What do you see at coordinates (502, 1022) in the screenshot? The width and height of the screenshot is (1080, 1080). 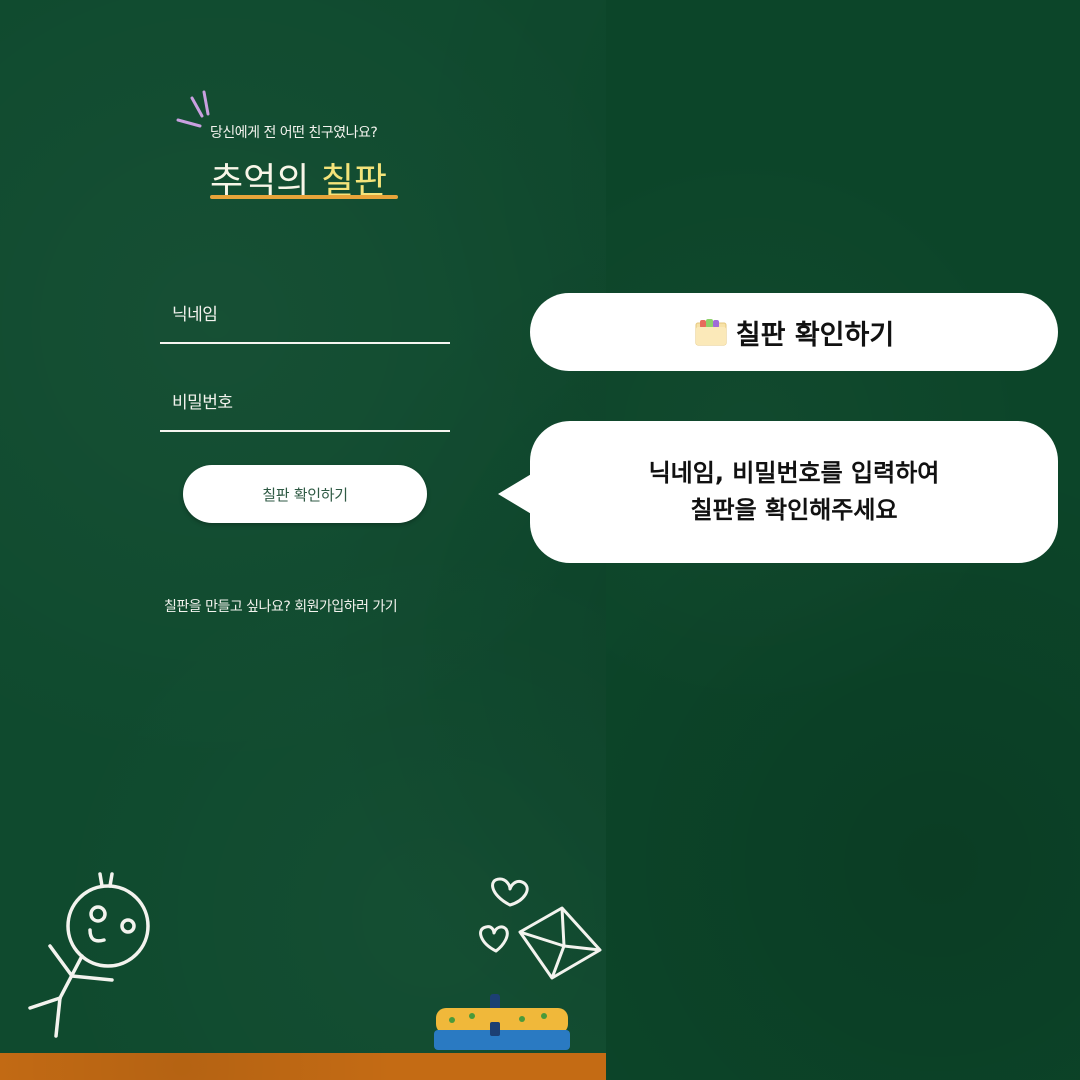 I see `pencil-case-icon` at bounding box center [502, 1022].